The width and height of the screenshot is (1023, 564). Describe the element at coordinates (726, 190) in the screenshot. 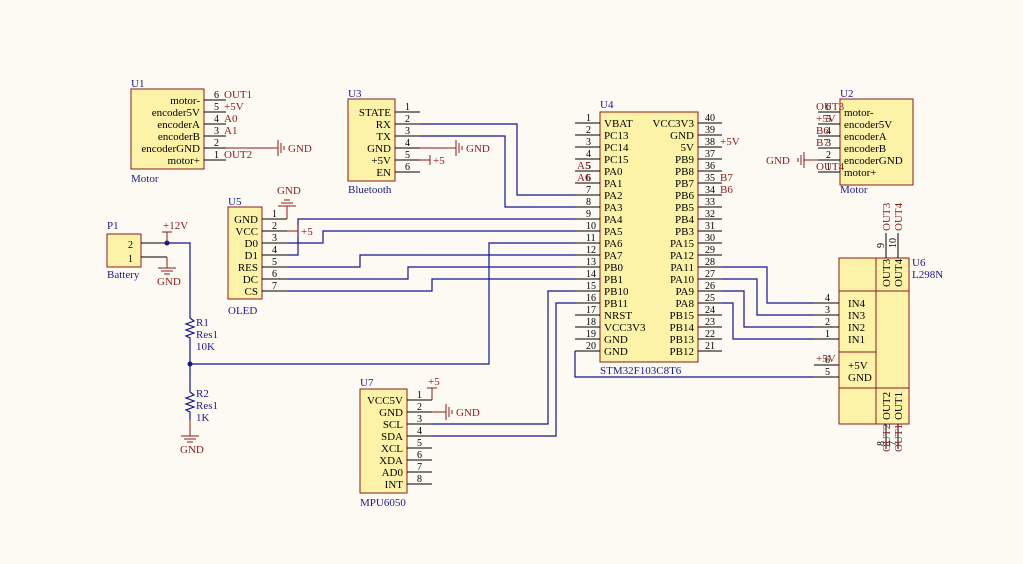

I see `u4-net-b6: B6` at that location.